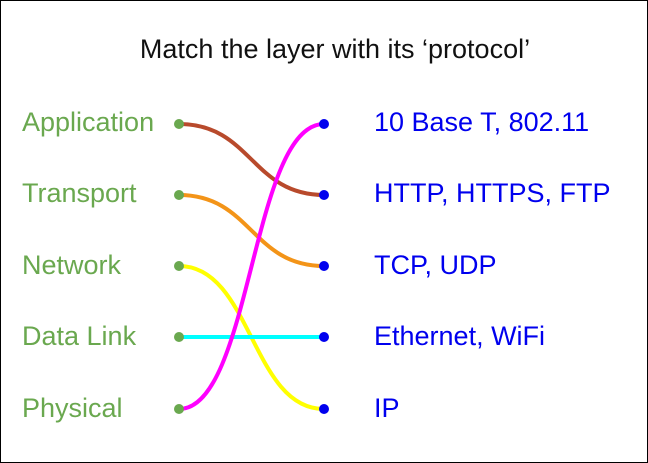 This screenshot has width=648, height=463. I want to click on connector-transport, so click(251, 230).